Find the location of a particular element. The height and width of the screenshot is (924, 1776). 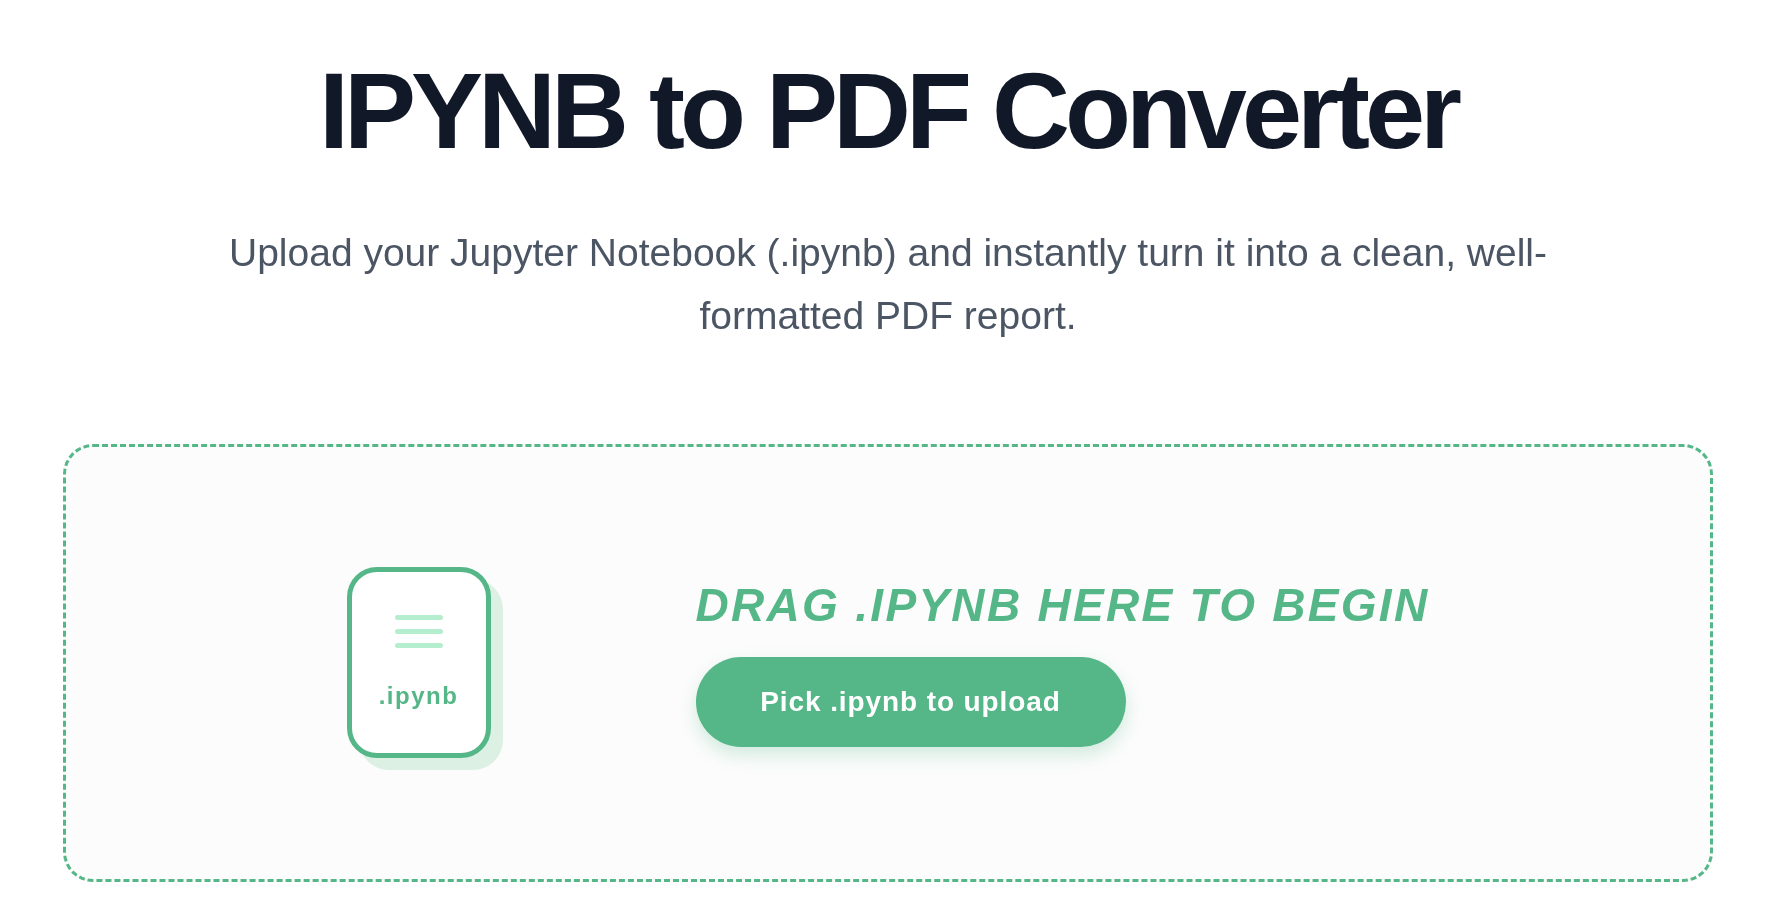

page-subtitle: Upload your Jupyter Notebook (.ipynb) and instantly turn it into a clean, well-formatted PDF report. is located at coordinates (888, 284).